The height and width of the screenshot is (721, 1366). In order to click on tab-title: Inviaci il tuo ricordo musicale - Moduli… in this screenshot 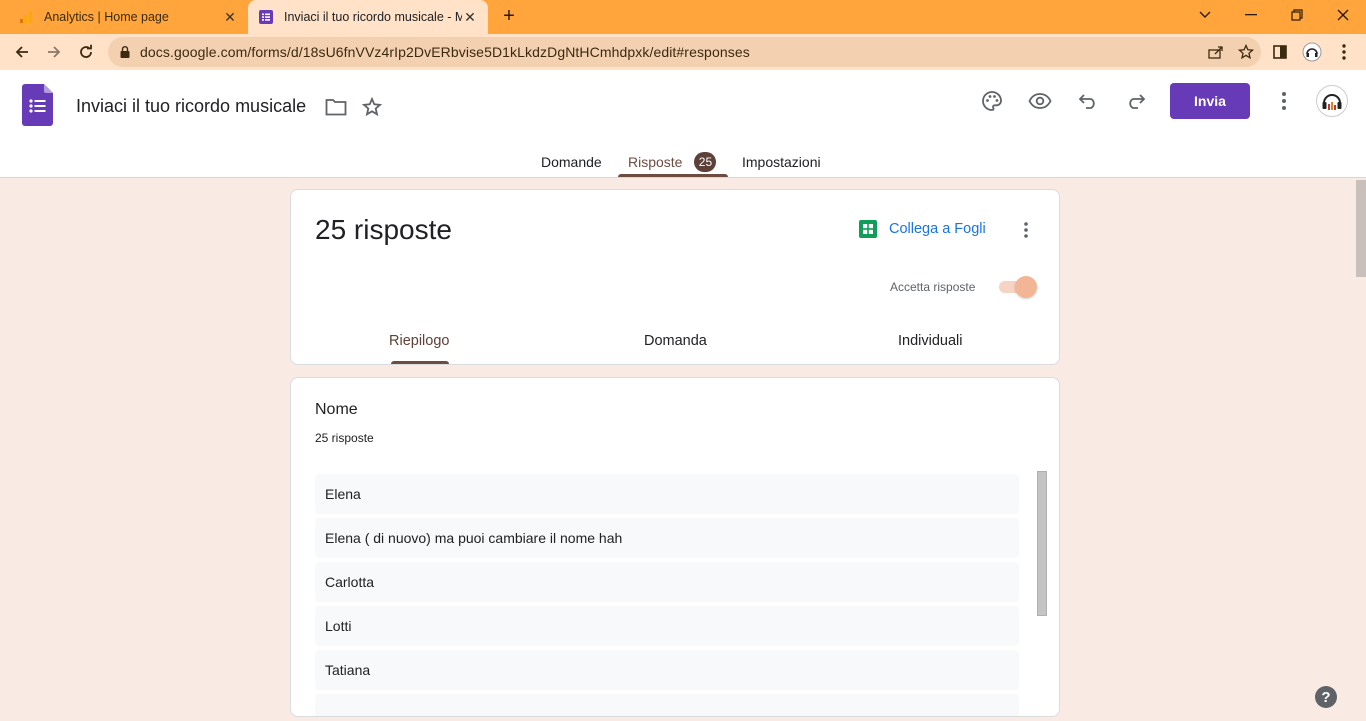, I will do `click(373, 17)`.